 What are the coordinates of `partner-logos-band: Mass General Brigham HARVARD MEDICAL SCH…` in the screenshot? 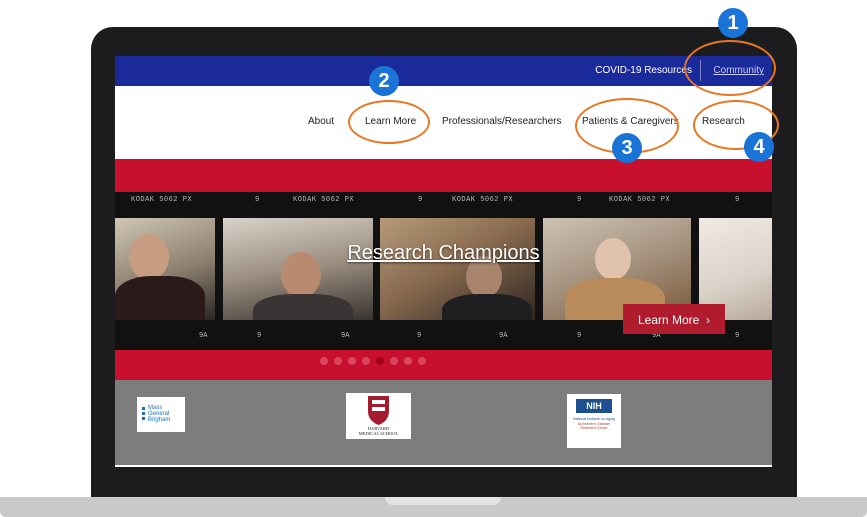 It's located at (443, 422).